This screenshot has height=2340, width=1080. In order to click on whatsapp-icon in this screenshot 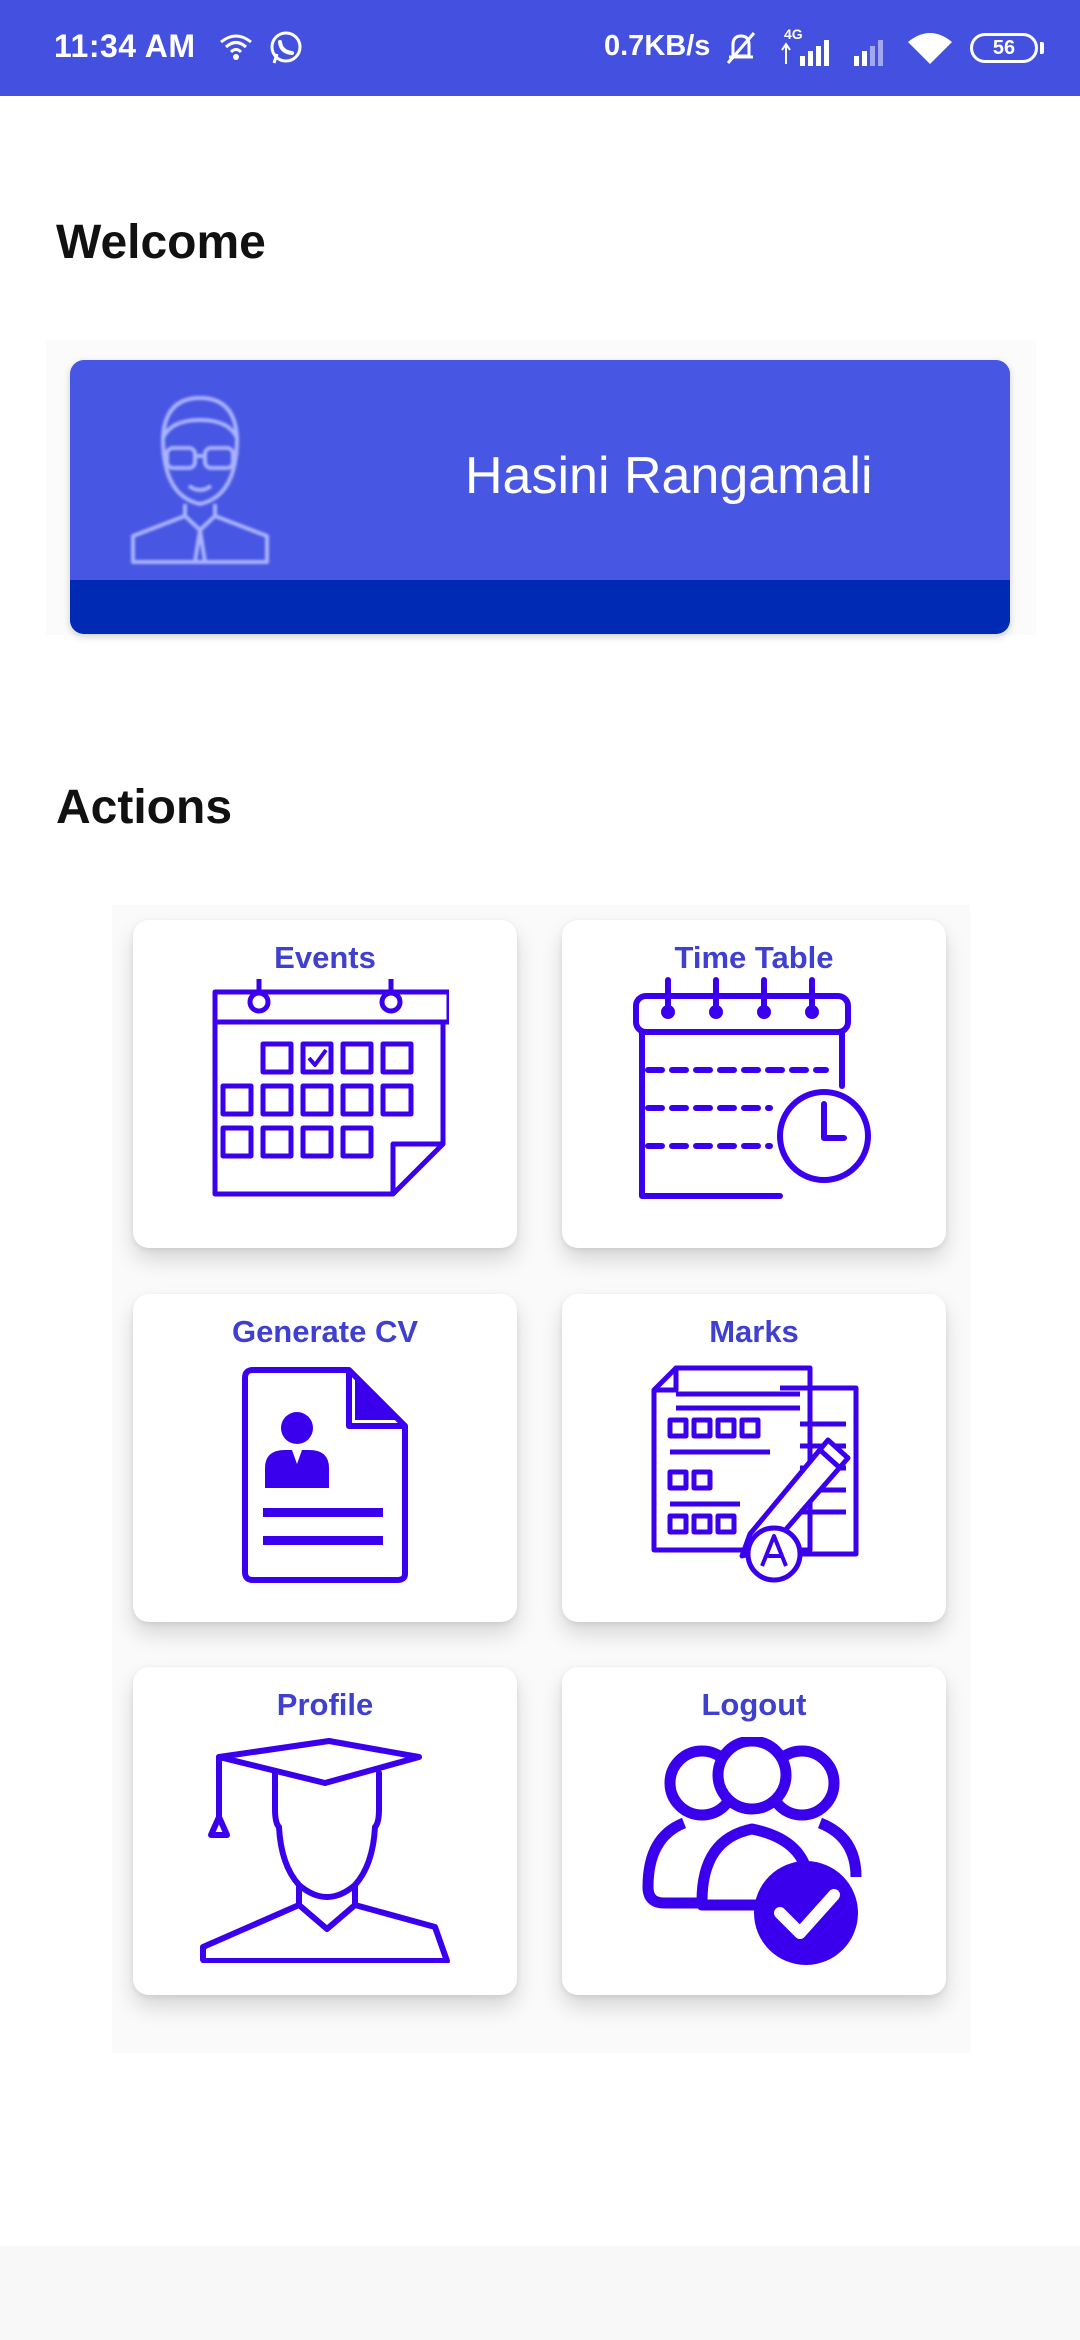, I will do `click(286, 47)`.